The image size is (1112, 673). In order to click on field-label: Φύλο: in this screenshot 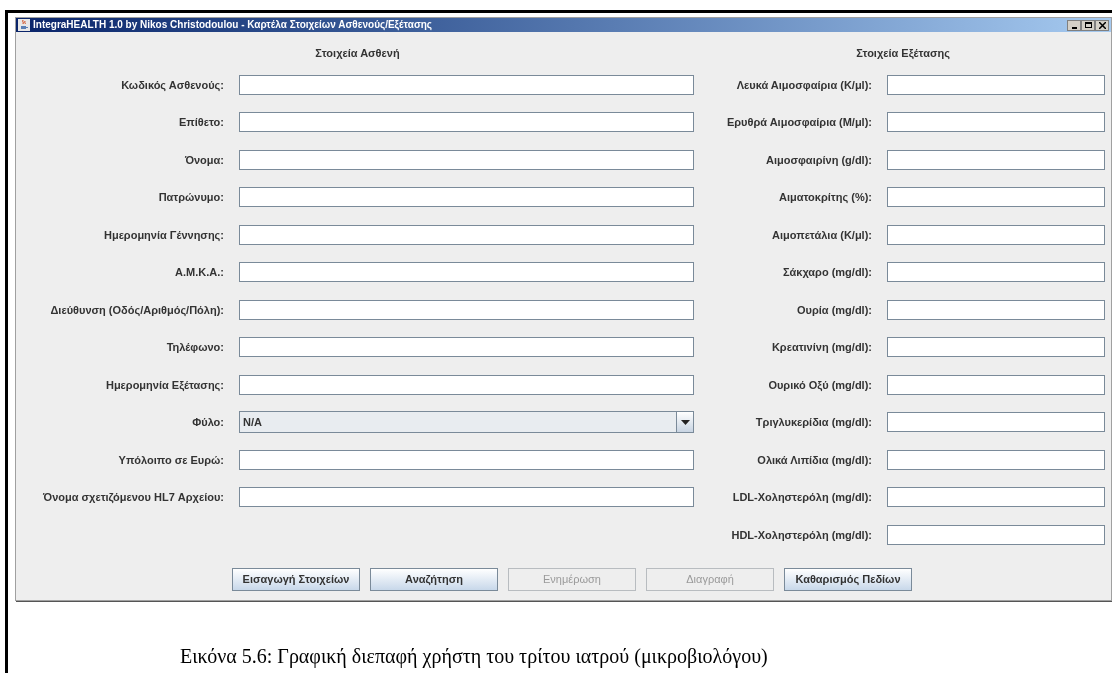, I will do `click(208, 422)`.